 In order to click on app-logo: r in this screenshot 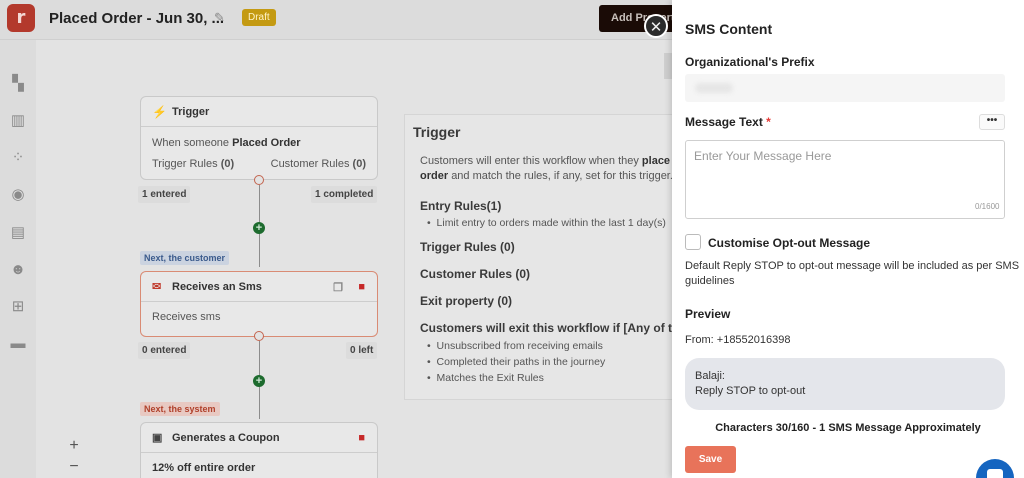, I will do `click(21, 18)`.